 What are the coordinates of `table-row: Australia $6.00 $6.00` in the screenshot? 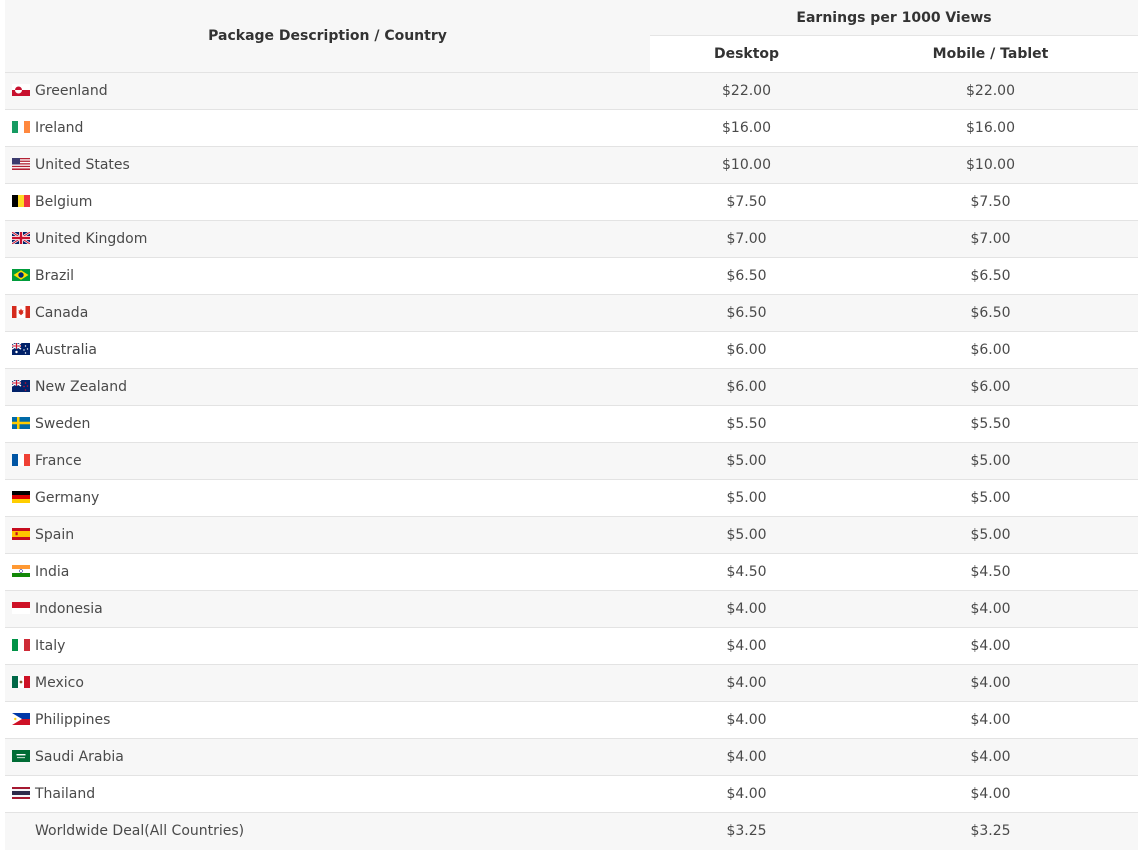 It's located at (571, 350).